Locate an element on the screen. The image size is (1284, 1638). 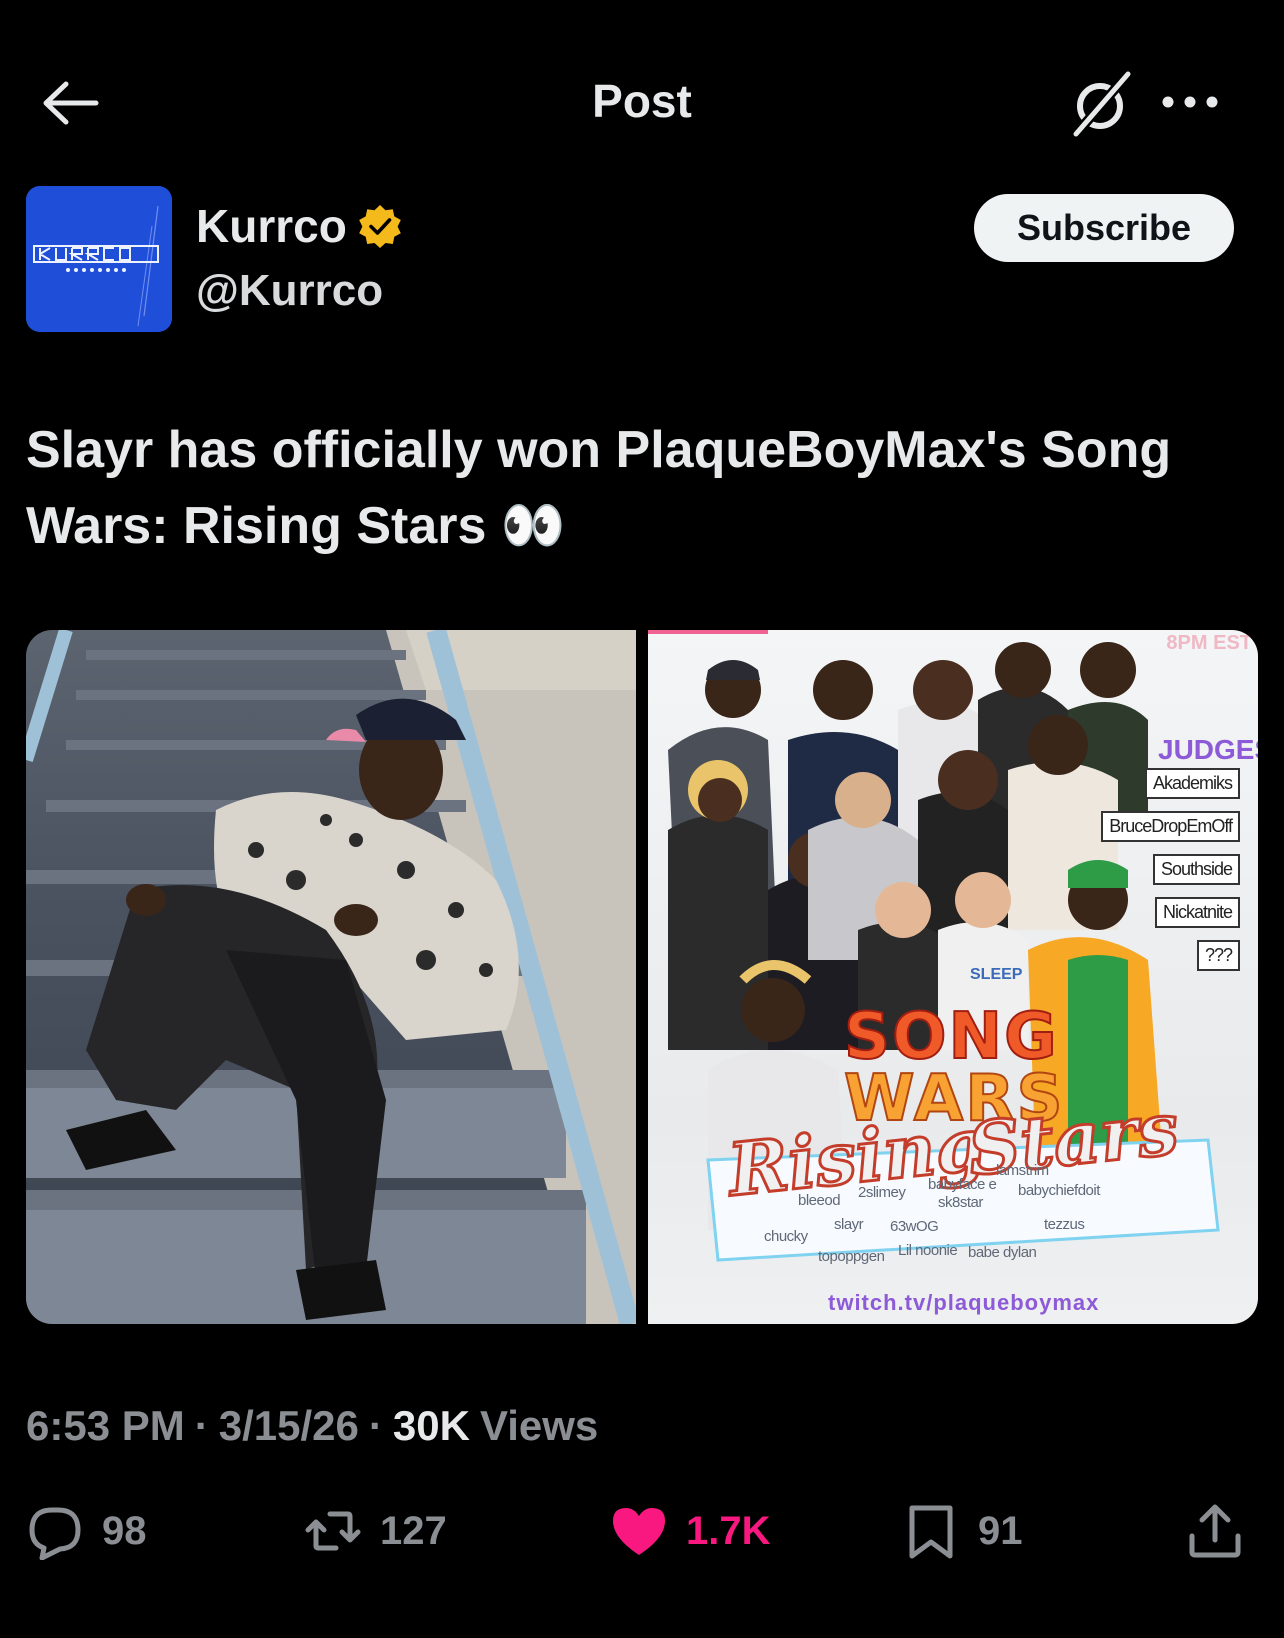
share-button is located at coordinates (1215, 1531).